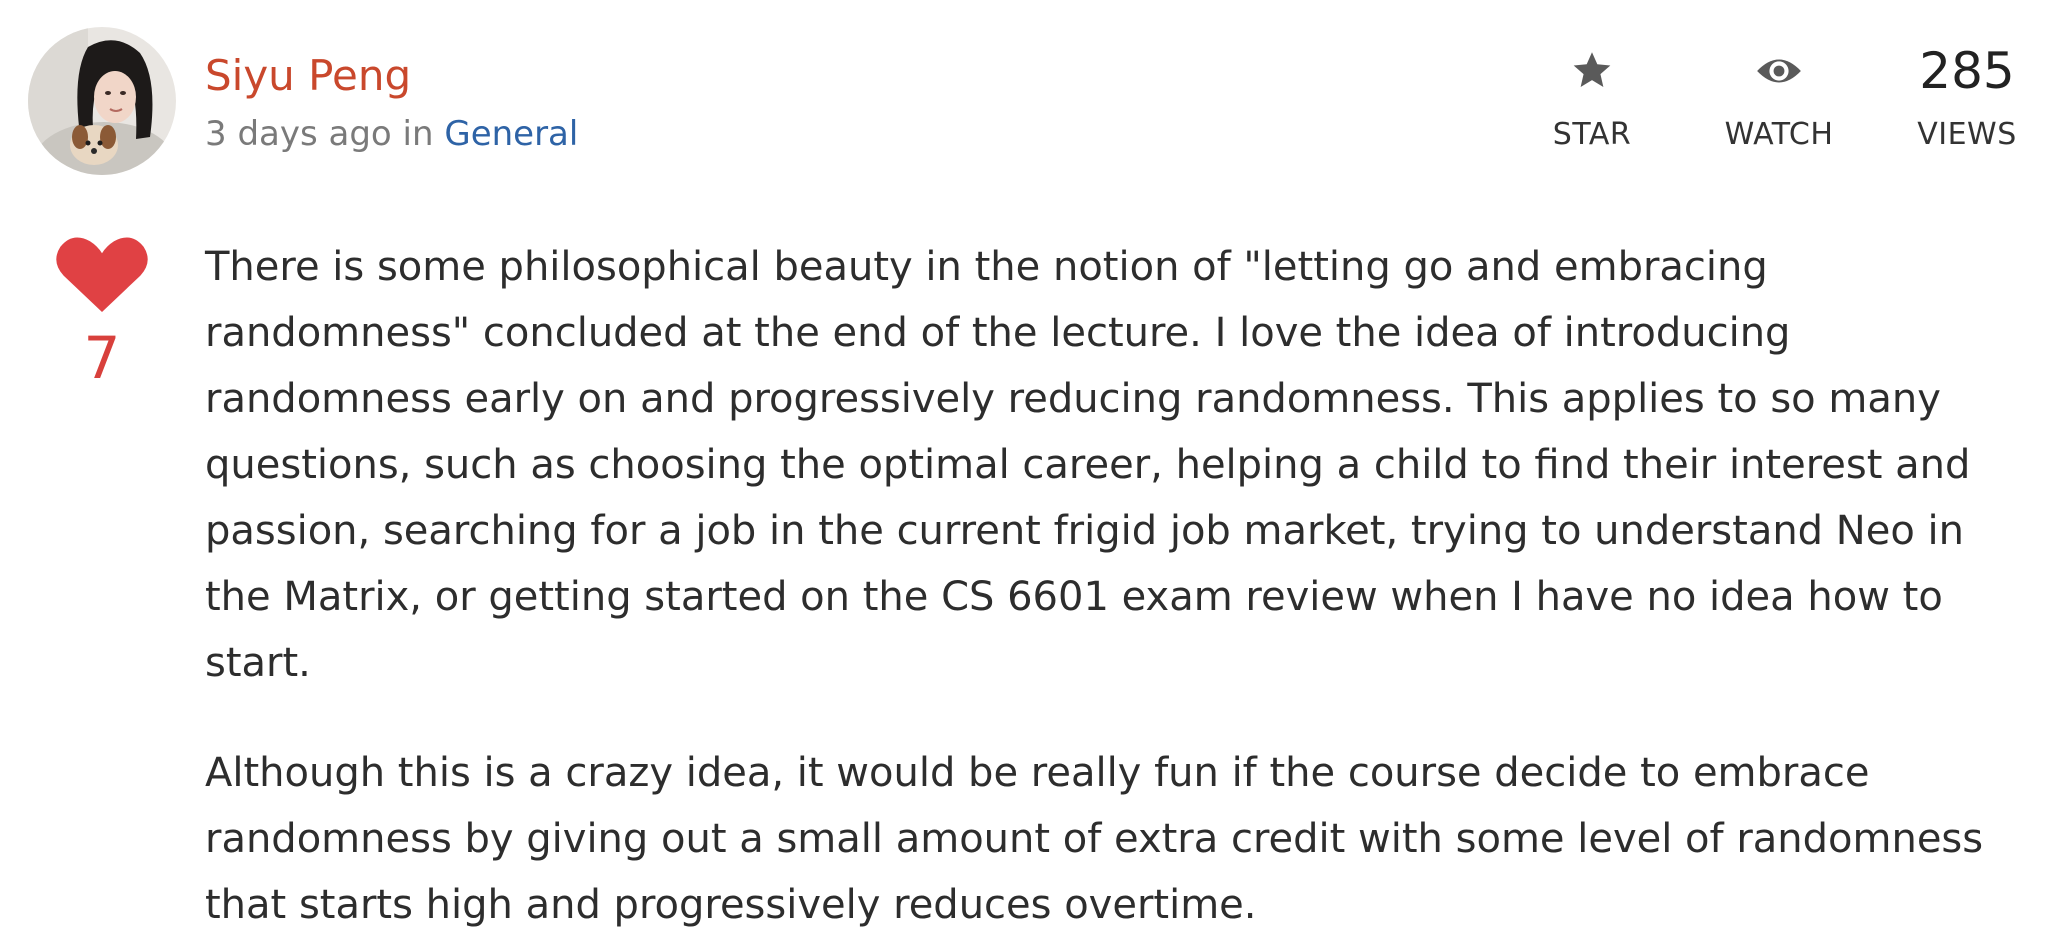 This screenshot has height=944, width=2048. What do you see at coordinates (1592, 69) in the screenshot?
I see `star-icon` at bounding box center [1592, 69].